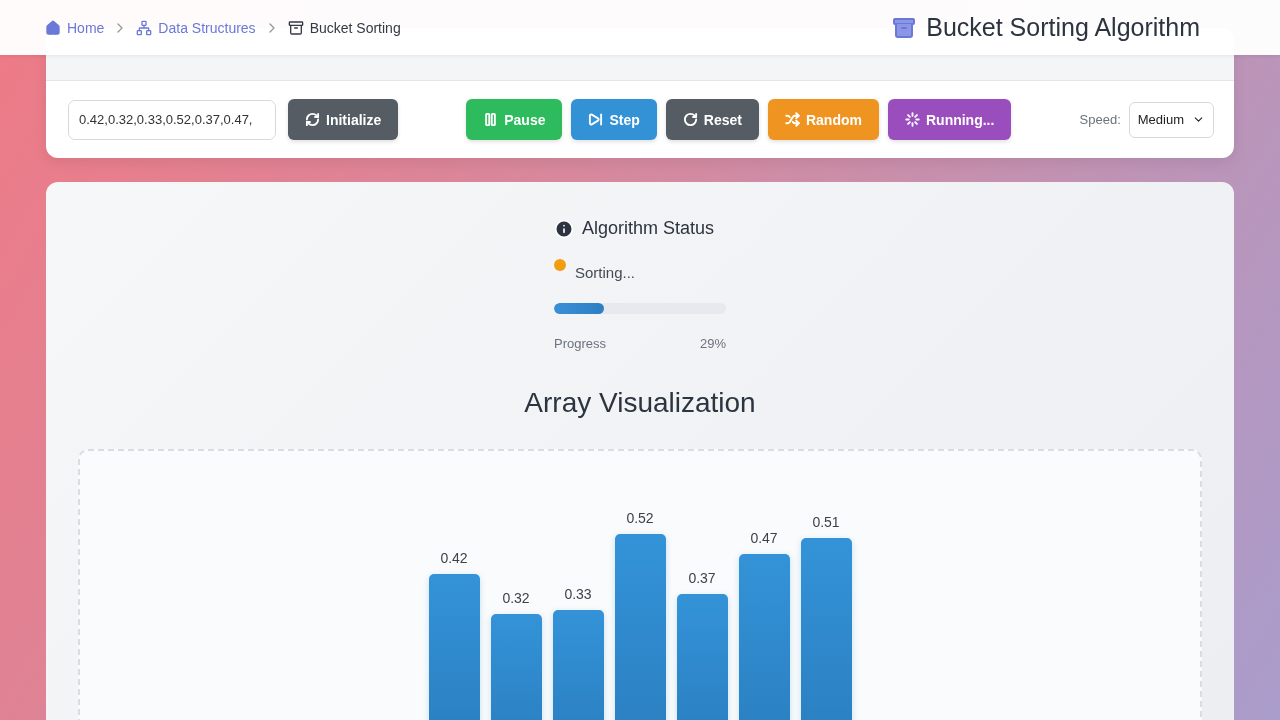 This screenshot has height=720, width=1280. Describe the element at coordinates (712, 343) in the screenshot. I see `progress-value: 29%` at that location.